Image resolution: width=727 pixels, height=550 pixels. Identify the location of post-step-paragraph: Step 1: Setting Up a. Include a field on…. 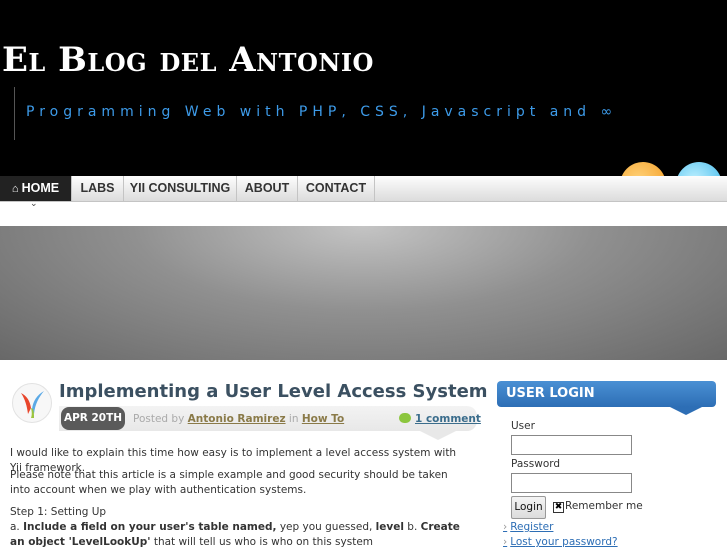
(240, 527).